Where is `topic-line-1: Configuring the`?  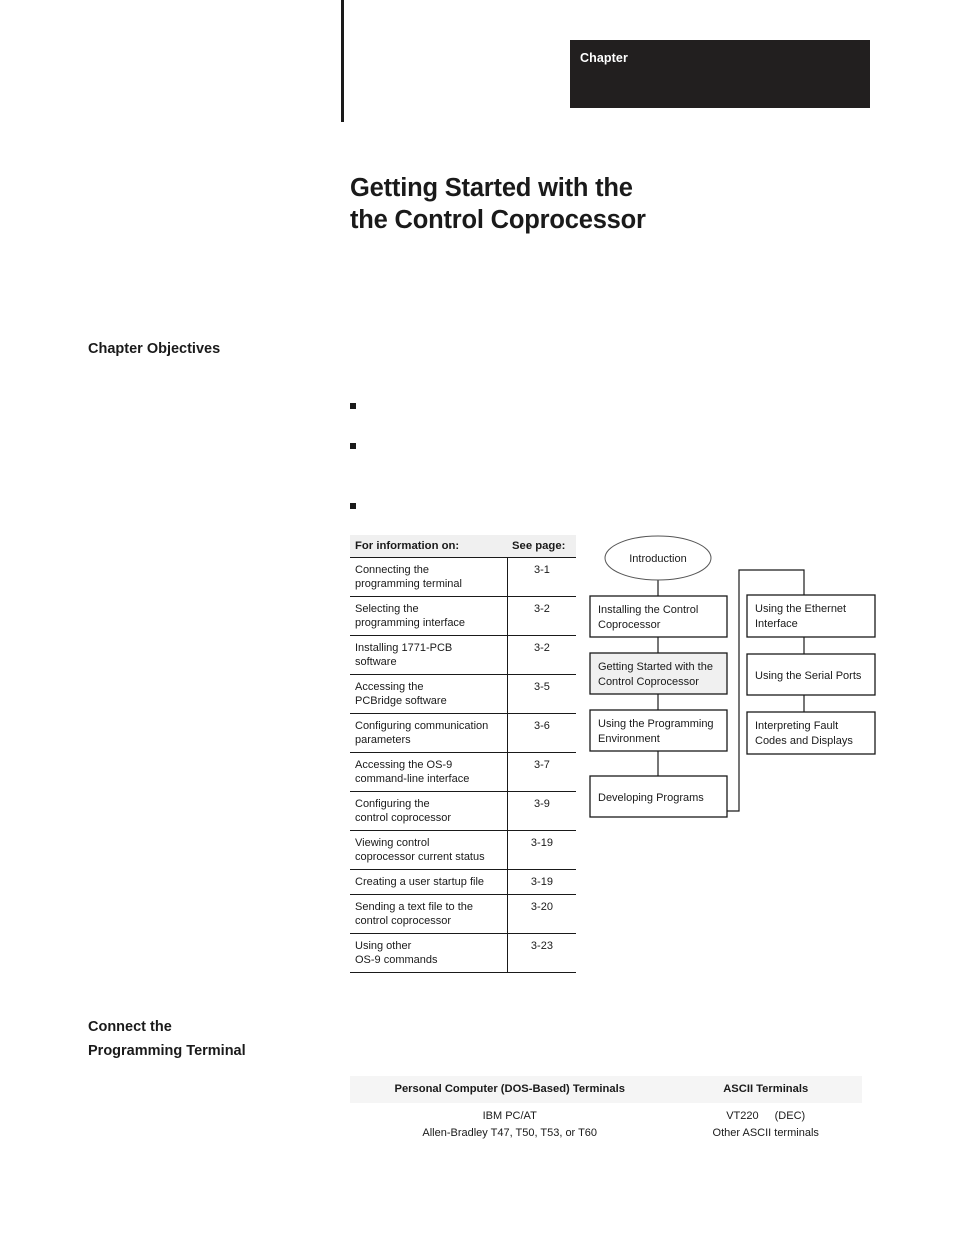
topic-line-1: Configuring the is located at coordinates (392, 804).